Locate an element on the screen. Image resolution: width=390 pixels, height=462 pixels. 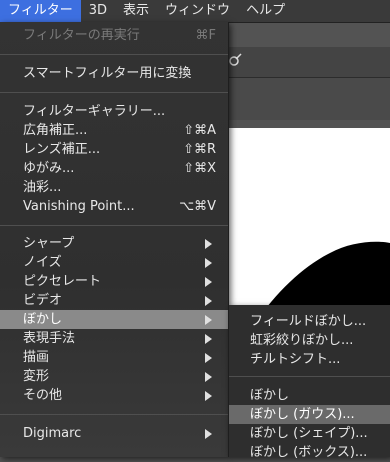
menu-item-liquify: ゆがみ... ⇧⌘X is located at coordinates (114, 168).